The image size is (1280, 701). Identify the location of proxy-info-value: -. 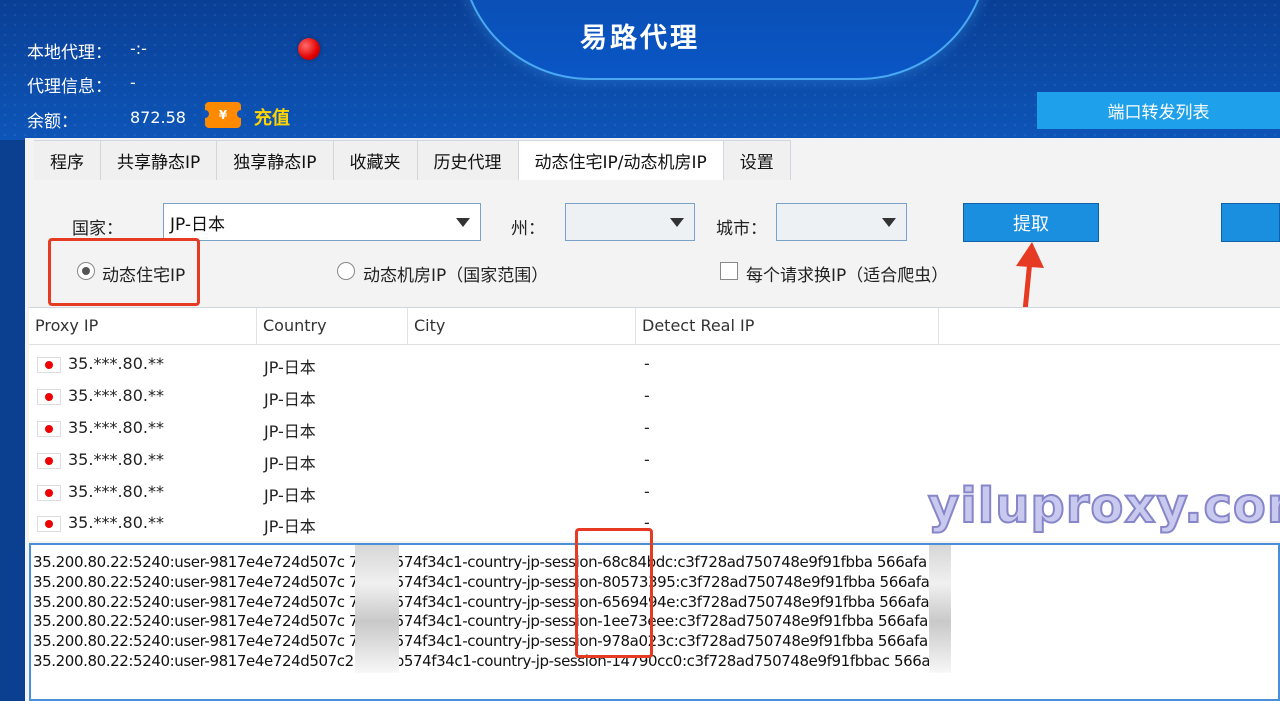
(133, 82).